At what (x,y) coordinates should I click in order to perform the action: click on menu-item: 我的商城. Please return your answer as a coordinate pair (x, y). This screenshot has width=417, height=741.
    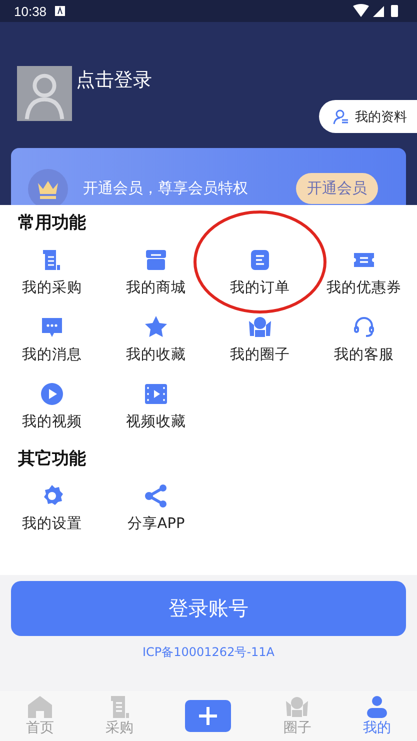
    Looking at the image, I should click on (156, 272).